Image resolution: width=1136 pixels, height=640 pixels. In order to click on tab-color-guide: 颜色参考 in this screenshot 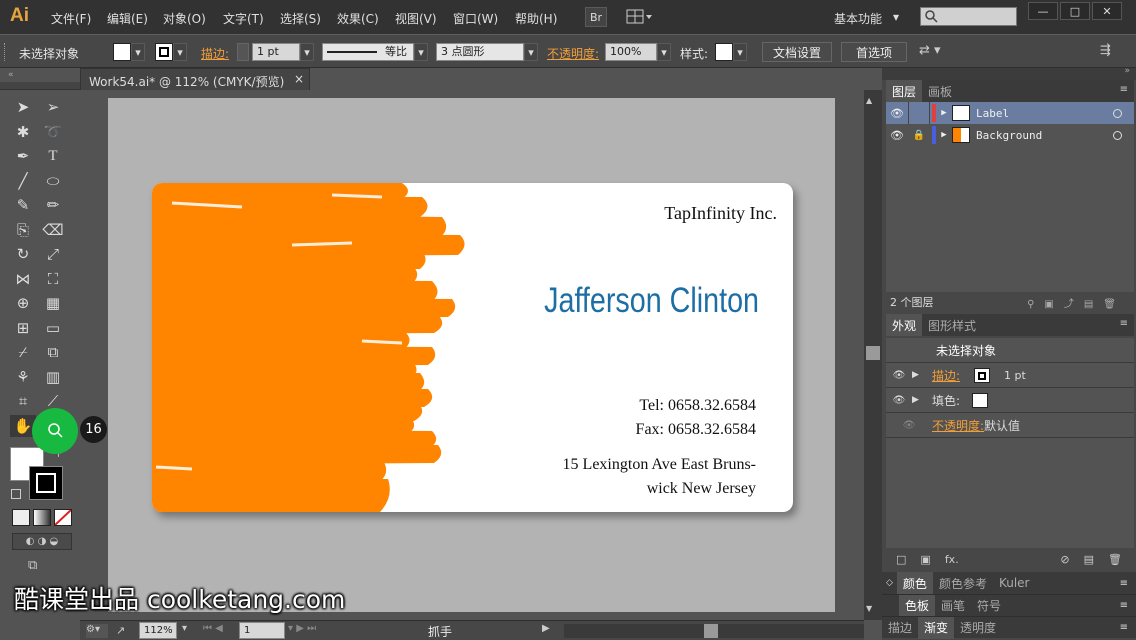, I will do `click(963, 583)`.